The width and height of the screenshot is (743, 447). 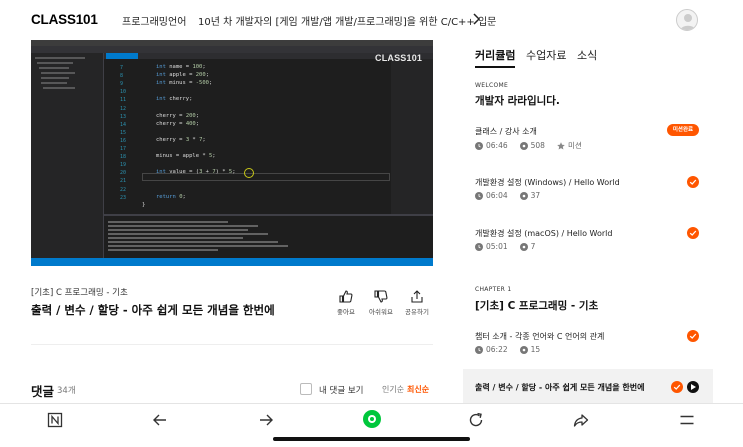 I want to click on welcome-label: WELCOME, so click(x=492, y=85).